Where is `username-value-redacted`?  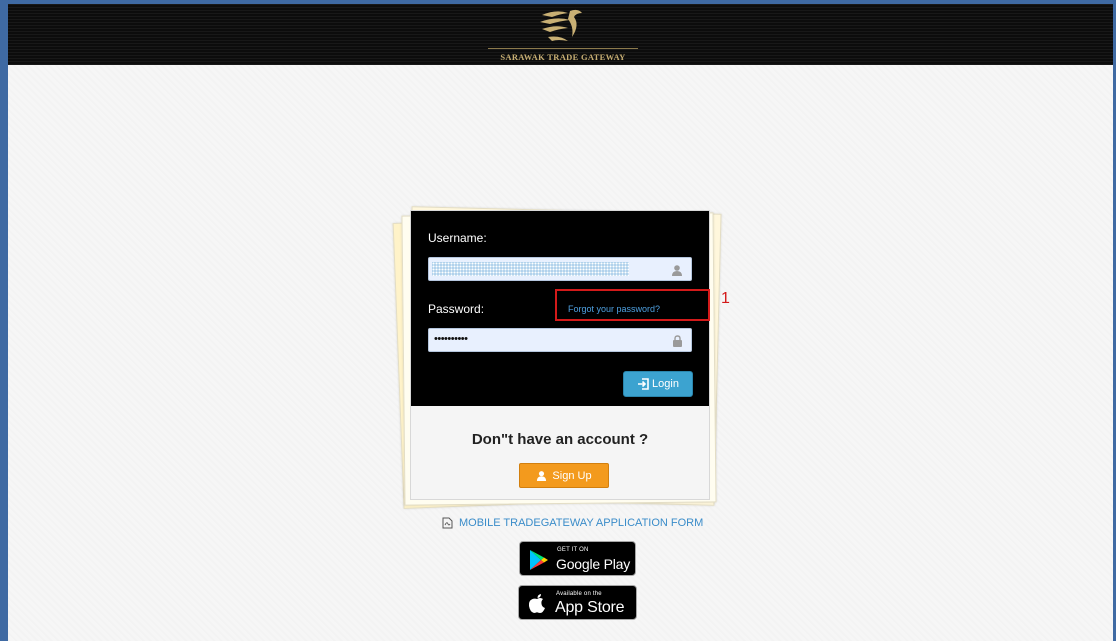 username-value-redacted is located at coordinates (530, 269).